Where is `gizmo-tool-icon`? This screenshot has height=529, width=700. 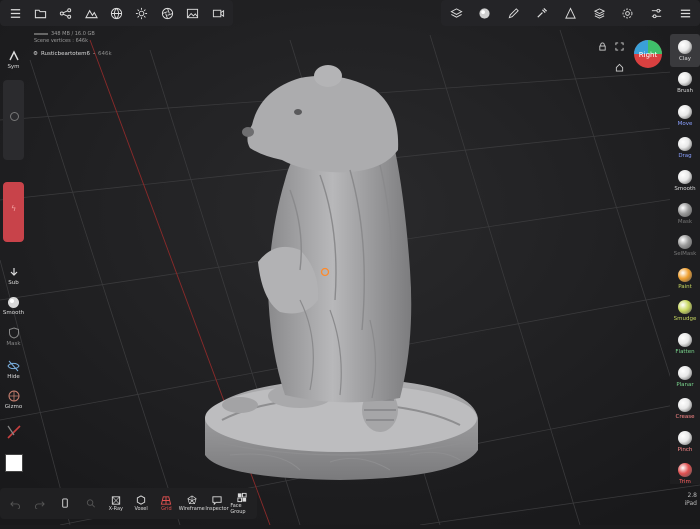
gizmo-tool-icon is located at coordinates (14, 396).